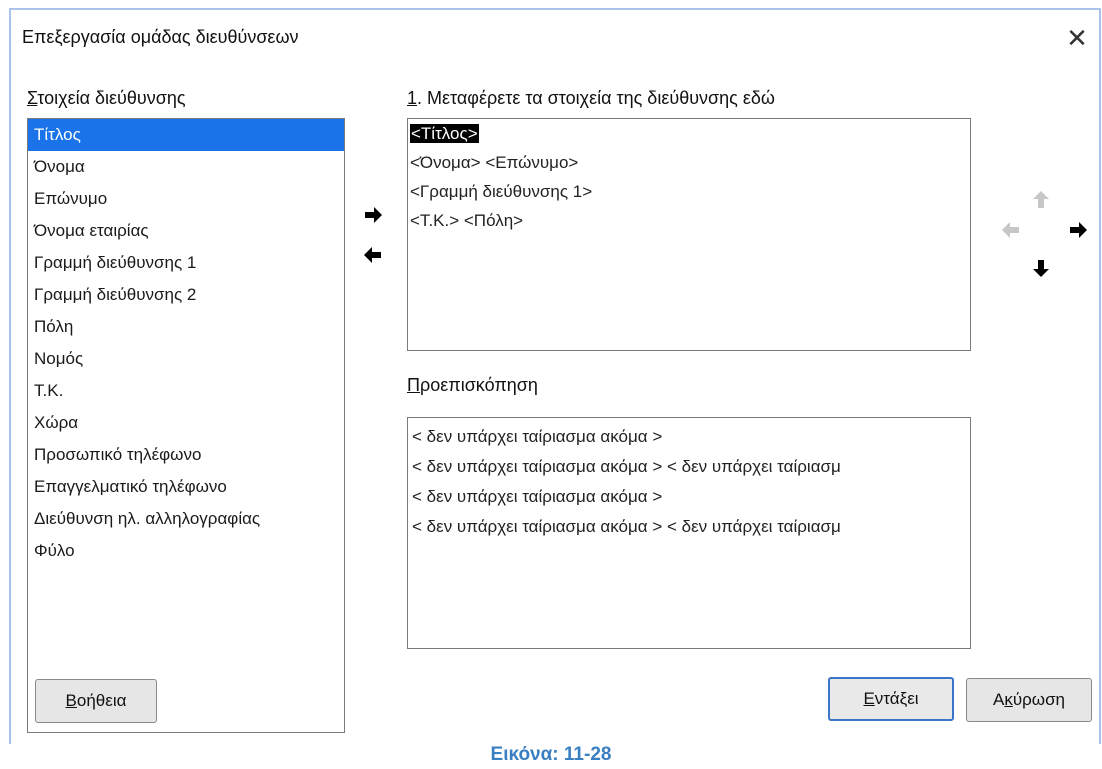 Image resolution: width=1102 pixels, height=769 pixels. I want to click on arrow-up-icon, so click(1041, 199).